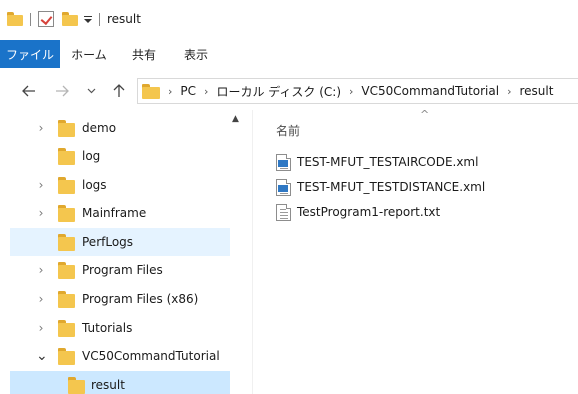 This screenshot has height=394, width=578. What do you see at coordinates (188, 91) in the screenshot?
I see `breadcrumb-pc: PC` at bounding box center [188, 91].